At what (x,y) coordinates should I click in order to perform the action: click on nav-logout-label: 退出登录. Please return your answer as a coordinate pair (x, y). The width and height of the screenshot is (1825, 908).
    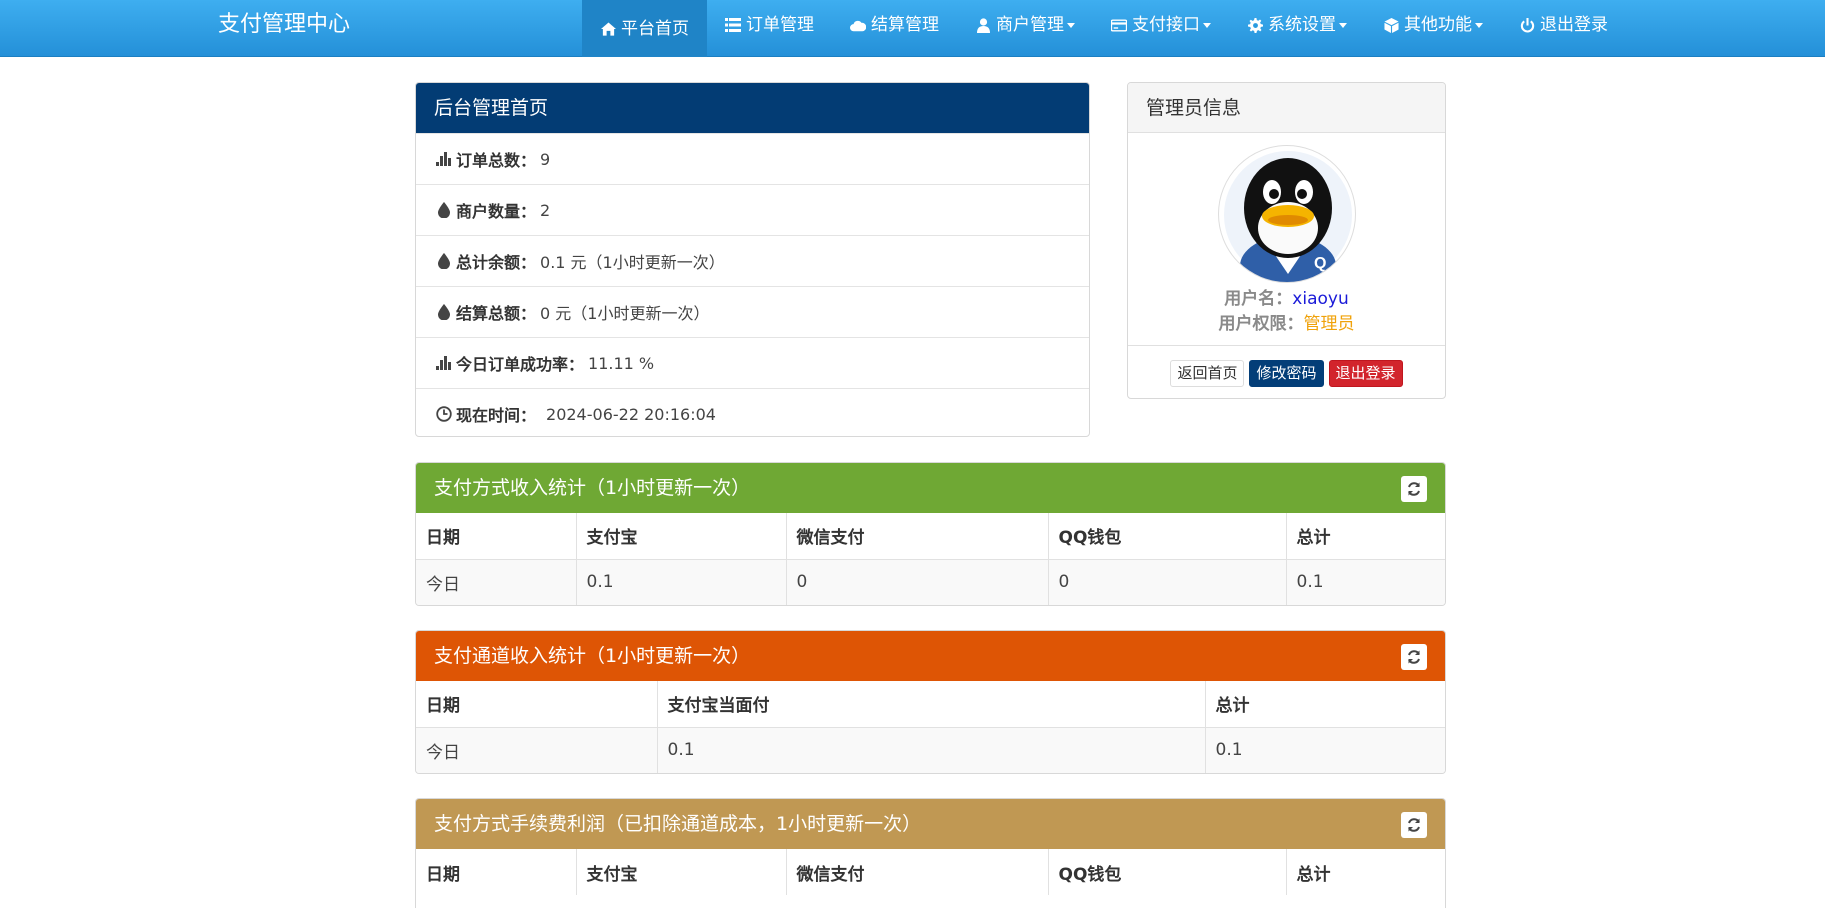
    Looking at the image, I should click on (1574, 25).